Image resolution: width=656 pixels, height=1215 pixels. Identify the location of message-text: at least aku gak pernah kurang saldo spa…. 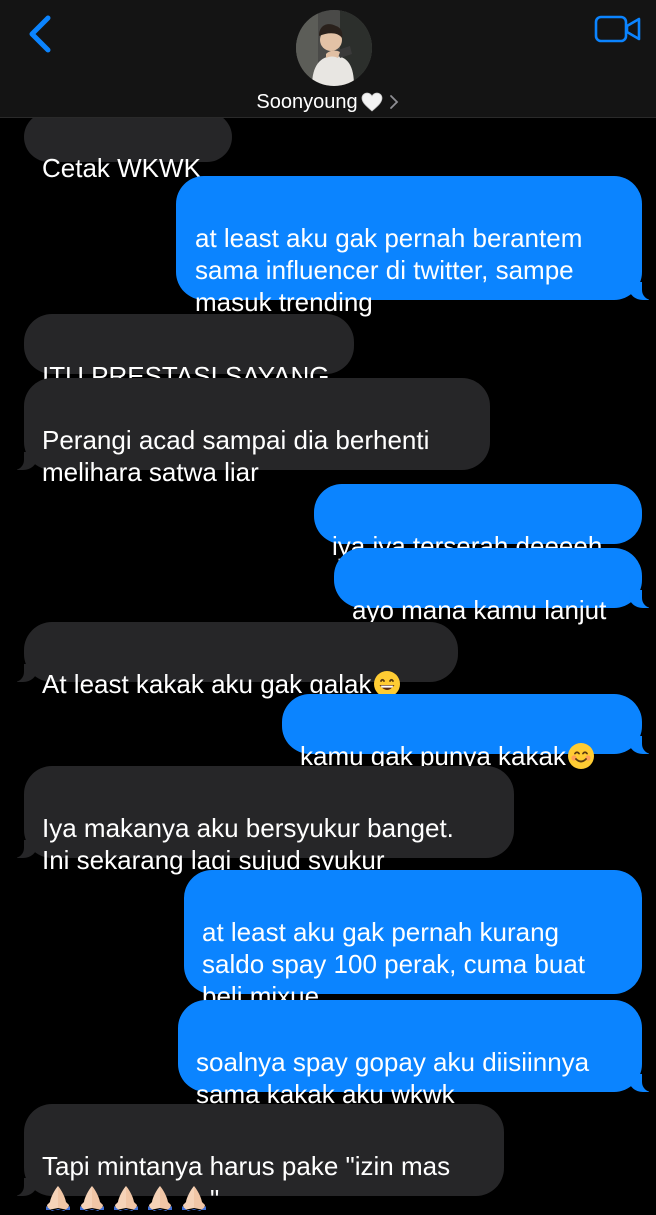
(394, 964).